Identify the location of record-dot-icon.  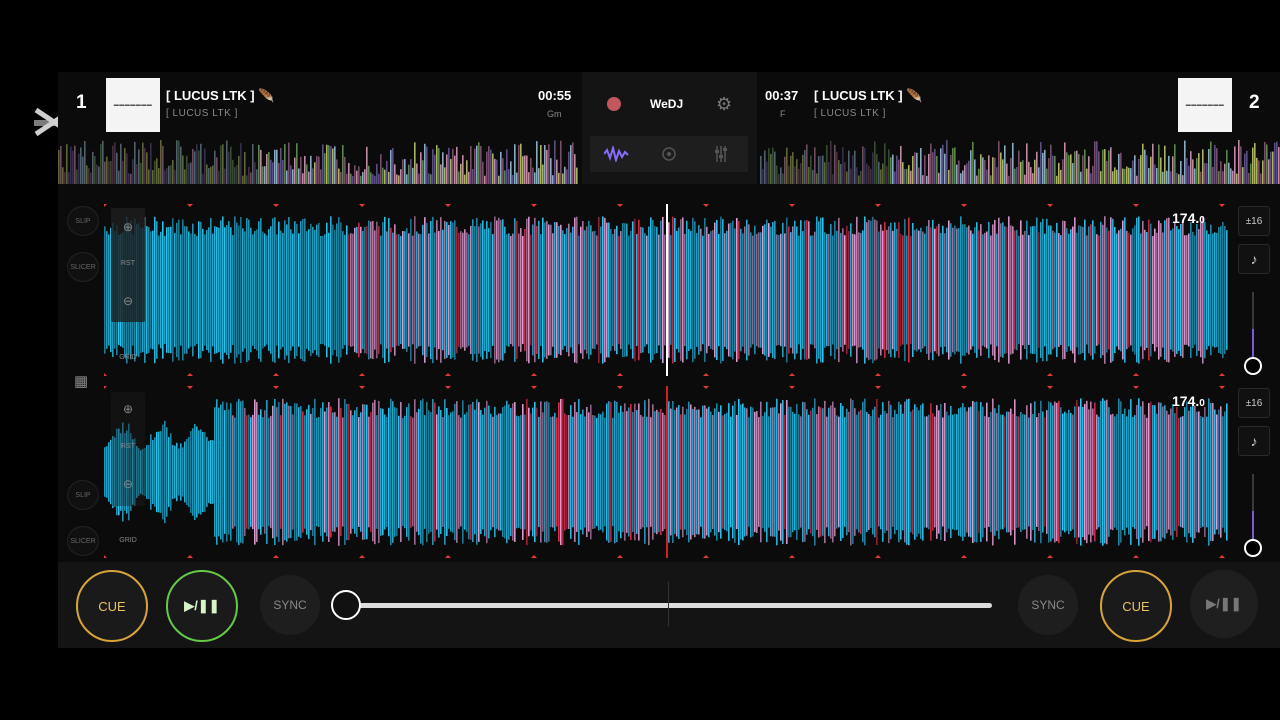
(614, 104).